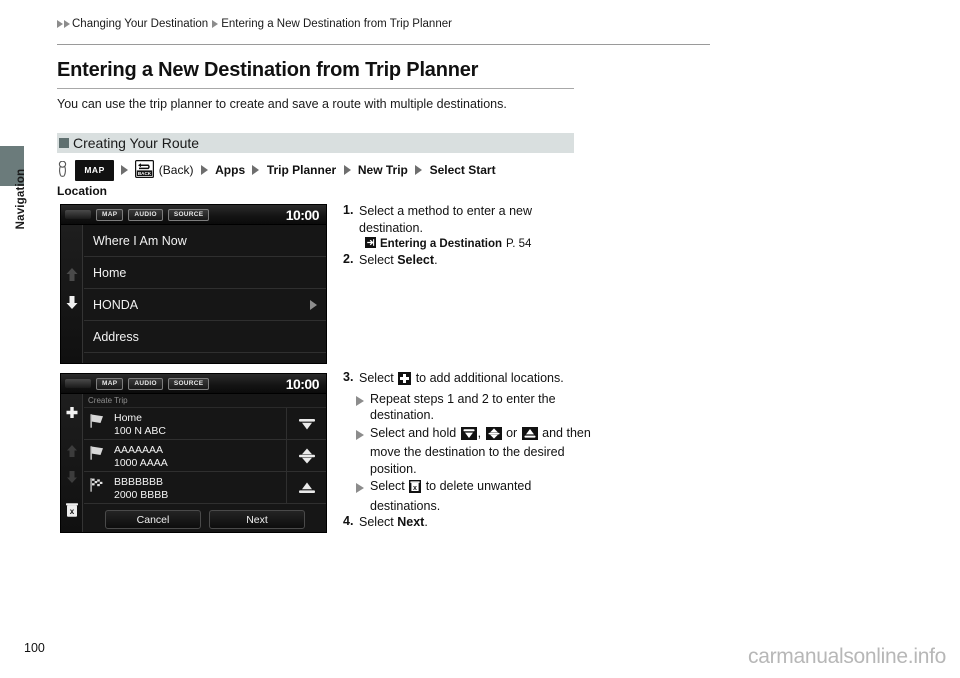 The image size is (960, 678). I want to click on back-label: (Back), so click(176, 170).